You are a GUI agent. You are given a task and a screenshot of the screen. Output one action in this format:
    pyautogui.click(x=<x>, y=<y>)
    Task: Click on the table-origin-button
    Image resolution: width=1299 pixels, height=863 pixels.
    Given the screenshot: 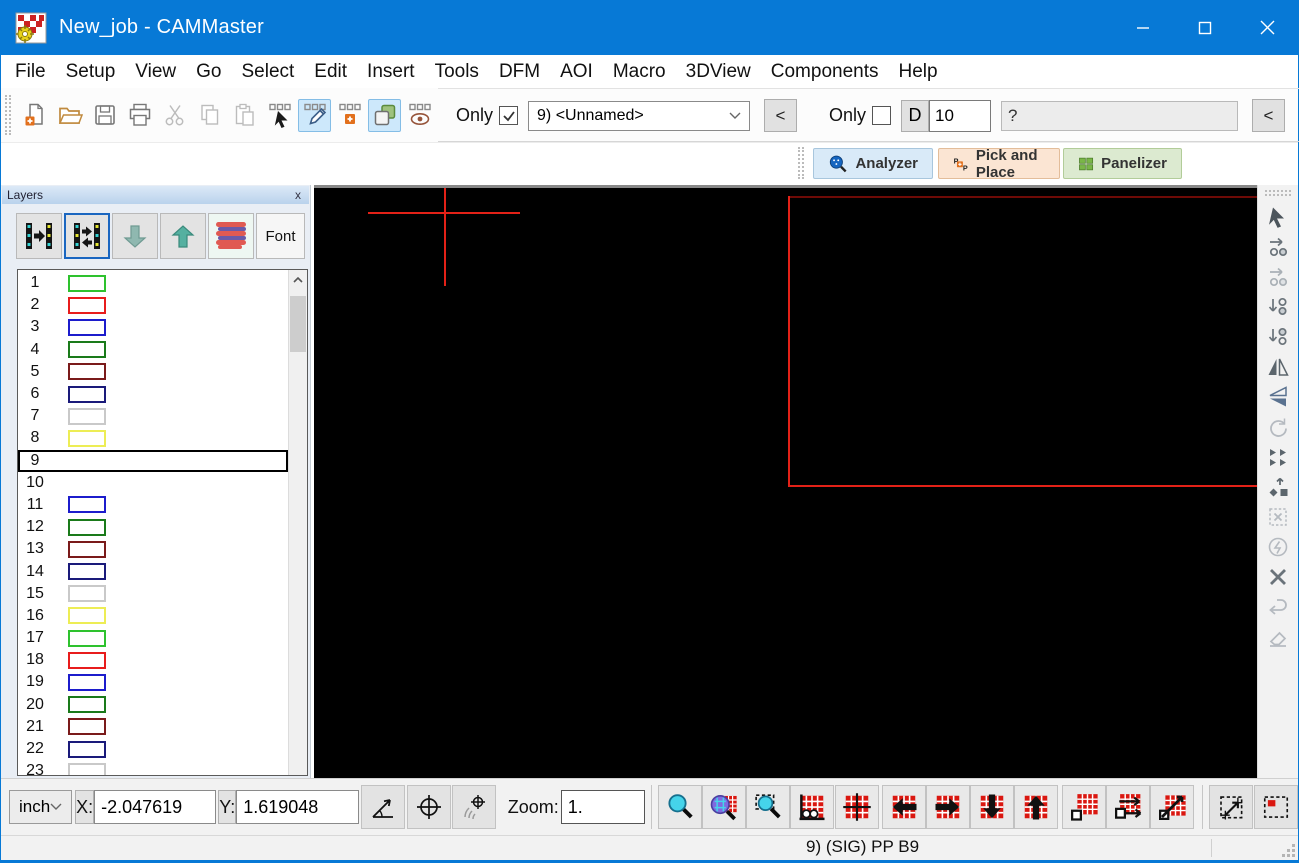 What is the action you would take?
    pyautogui.click(x=812, y=807)
    